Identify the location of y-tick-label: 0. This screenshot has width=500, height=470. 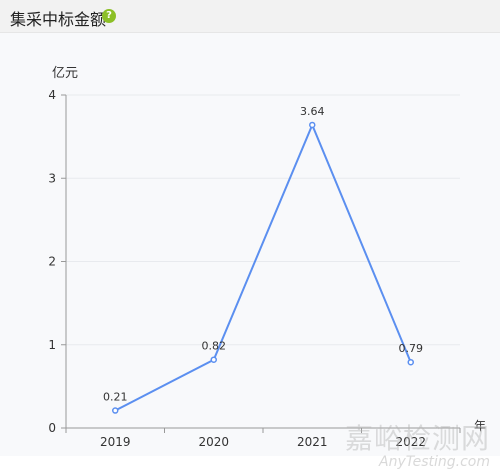
(52, 428).